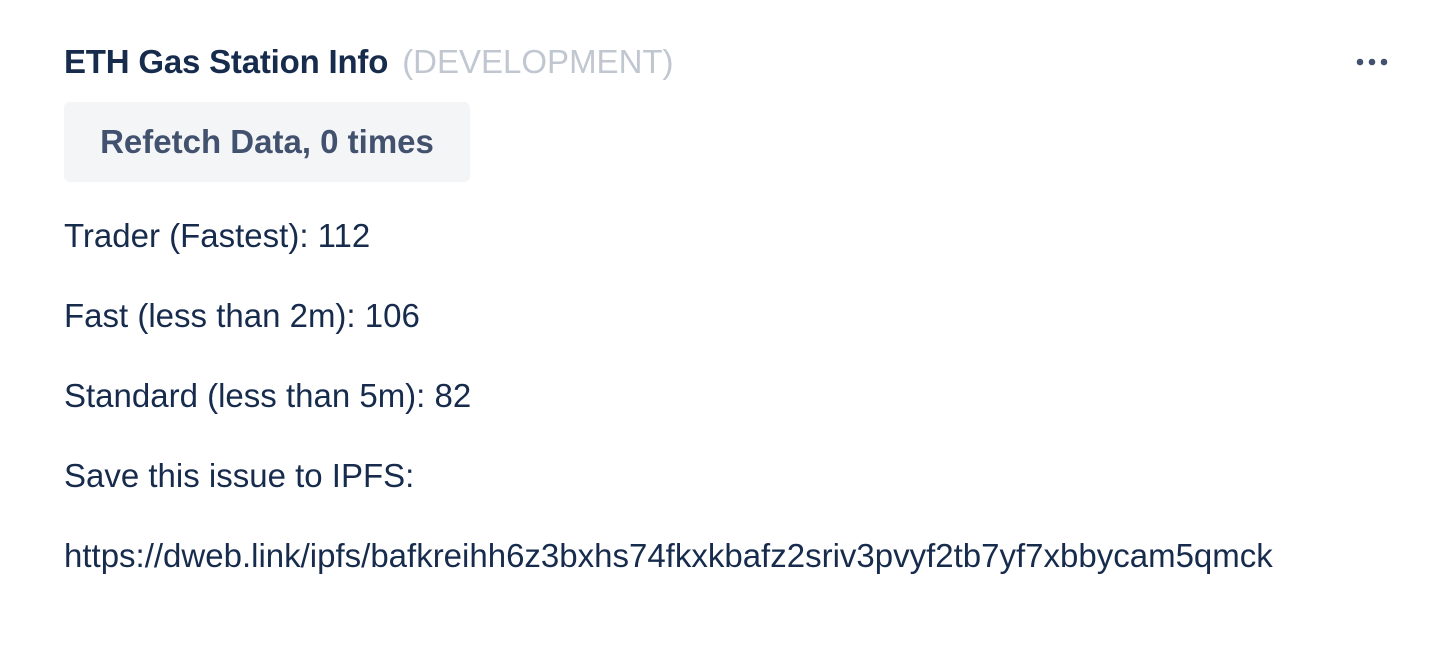 This screenshot has height=650, width=1454. I want to click on refetch-data-button: Refetch Data, 0 times, so click(267, 142).